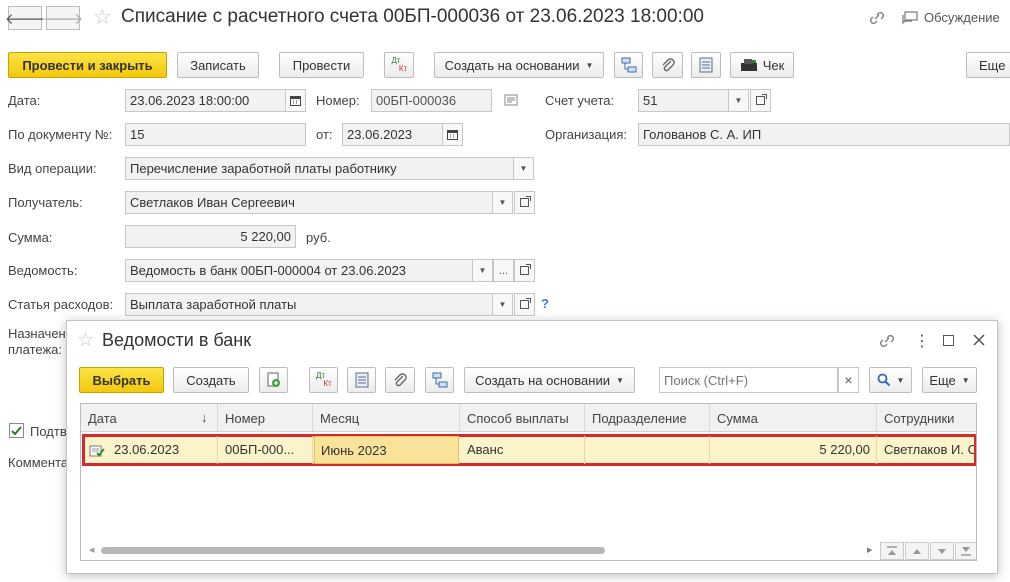 The image size is (1010, 582). I want to click on attach-button, so click(667, 65).